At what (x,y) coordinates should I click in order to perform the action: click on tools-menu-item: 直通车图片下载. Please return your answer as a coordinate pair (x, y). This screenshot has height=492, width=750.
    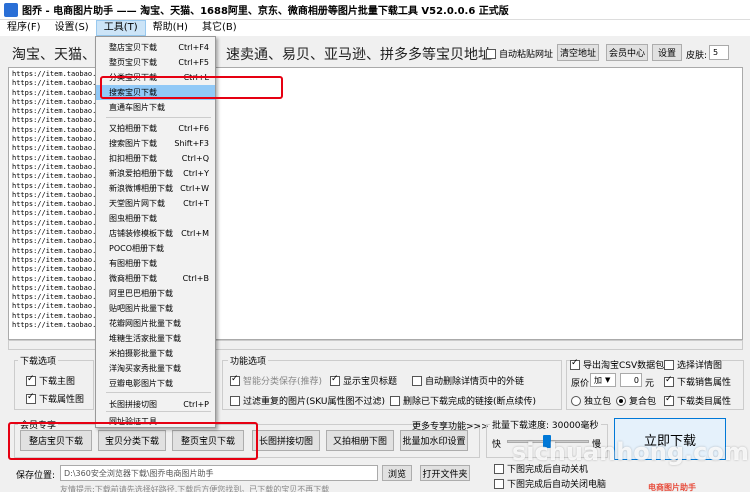
    Looking at the image, I should click on (155, 107).